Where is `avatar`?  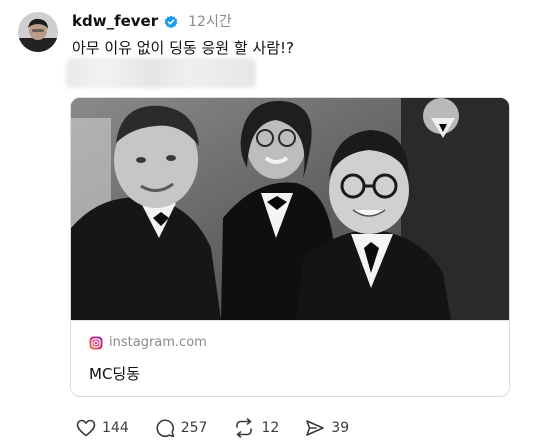
avatar is located at coordinates (38, 32).